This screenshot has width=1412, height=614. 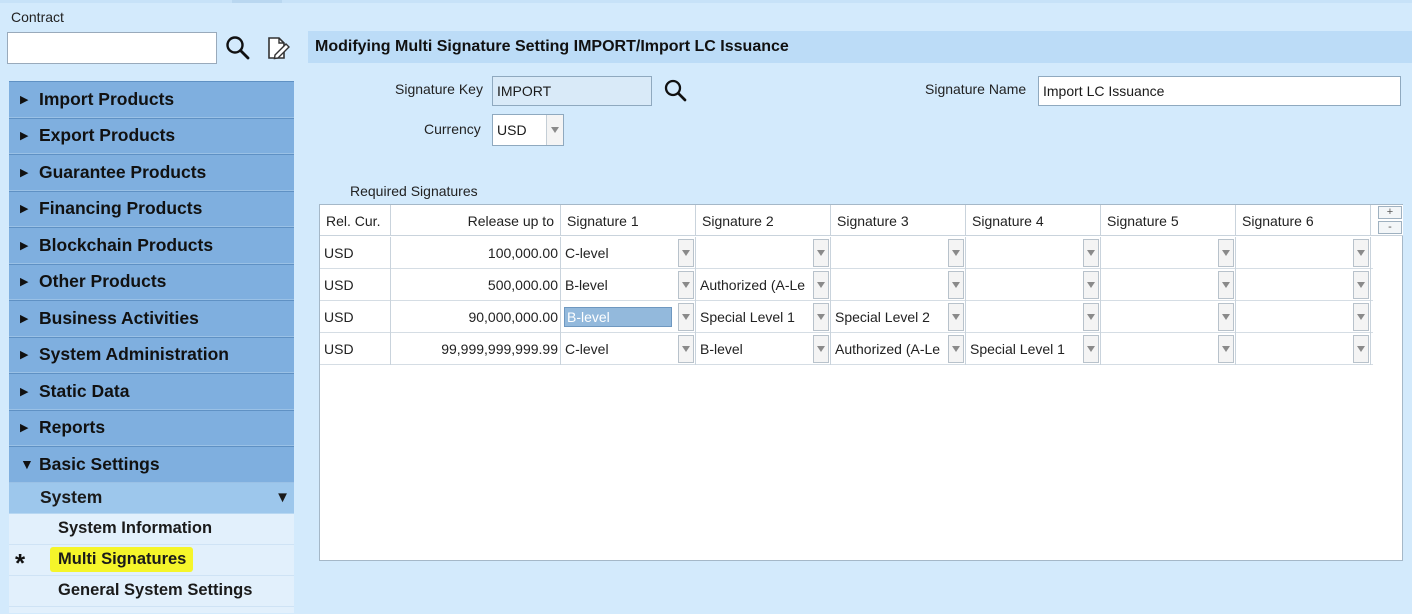 What do you see at coordinates (476, 253) in the screenshot?
I see `release-up-to-cell: 100,000.00` at bounding box center [476, 253].